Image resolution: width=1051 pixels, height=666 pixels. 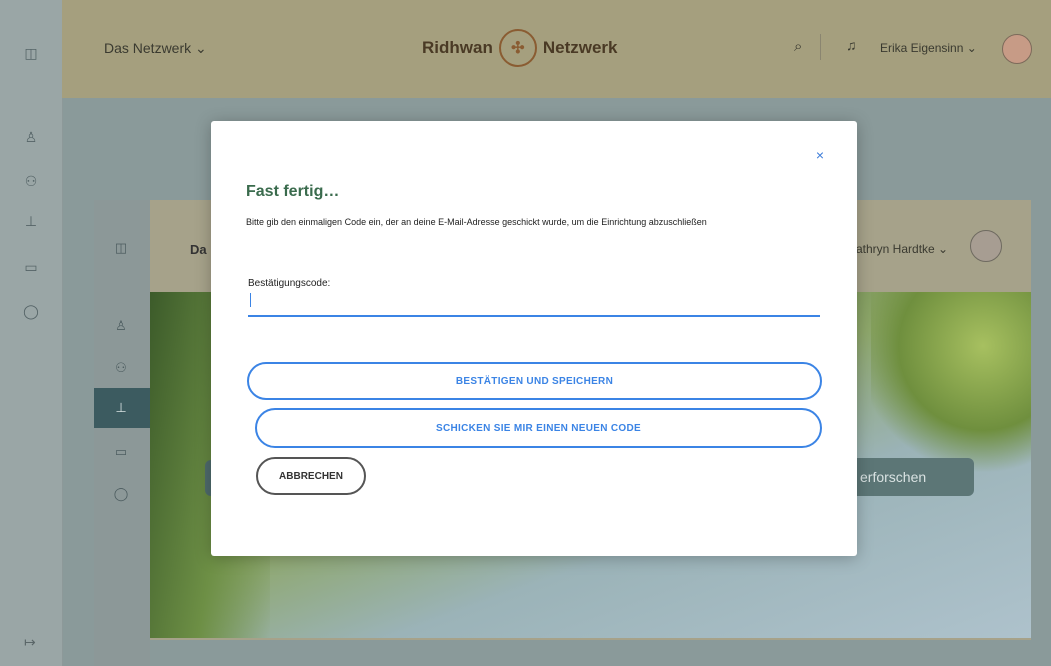 What do you see at coordinates (534, 381) in the screenshot?
I see `confirm-save-button: BESTÄTIGEN UND SPEICHERN` at bounding box center [534, 381].